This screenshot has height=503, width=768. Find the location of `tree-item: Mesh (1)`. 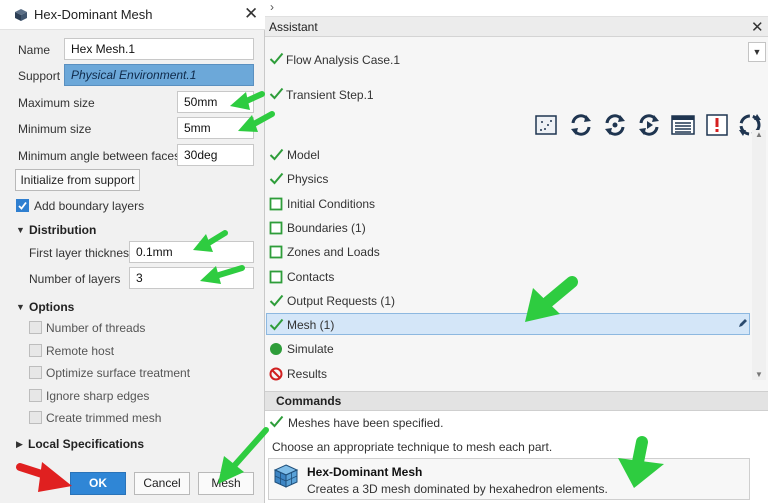

tree-item: Mesh (1) is located at coordinates (498, 325).